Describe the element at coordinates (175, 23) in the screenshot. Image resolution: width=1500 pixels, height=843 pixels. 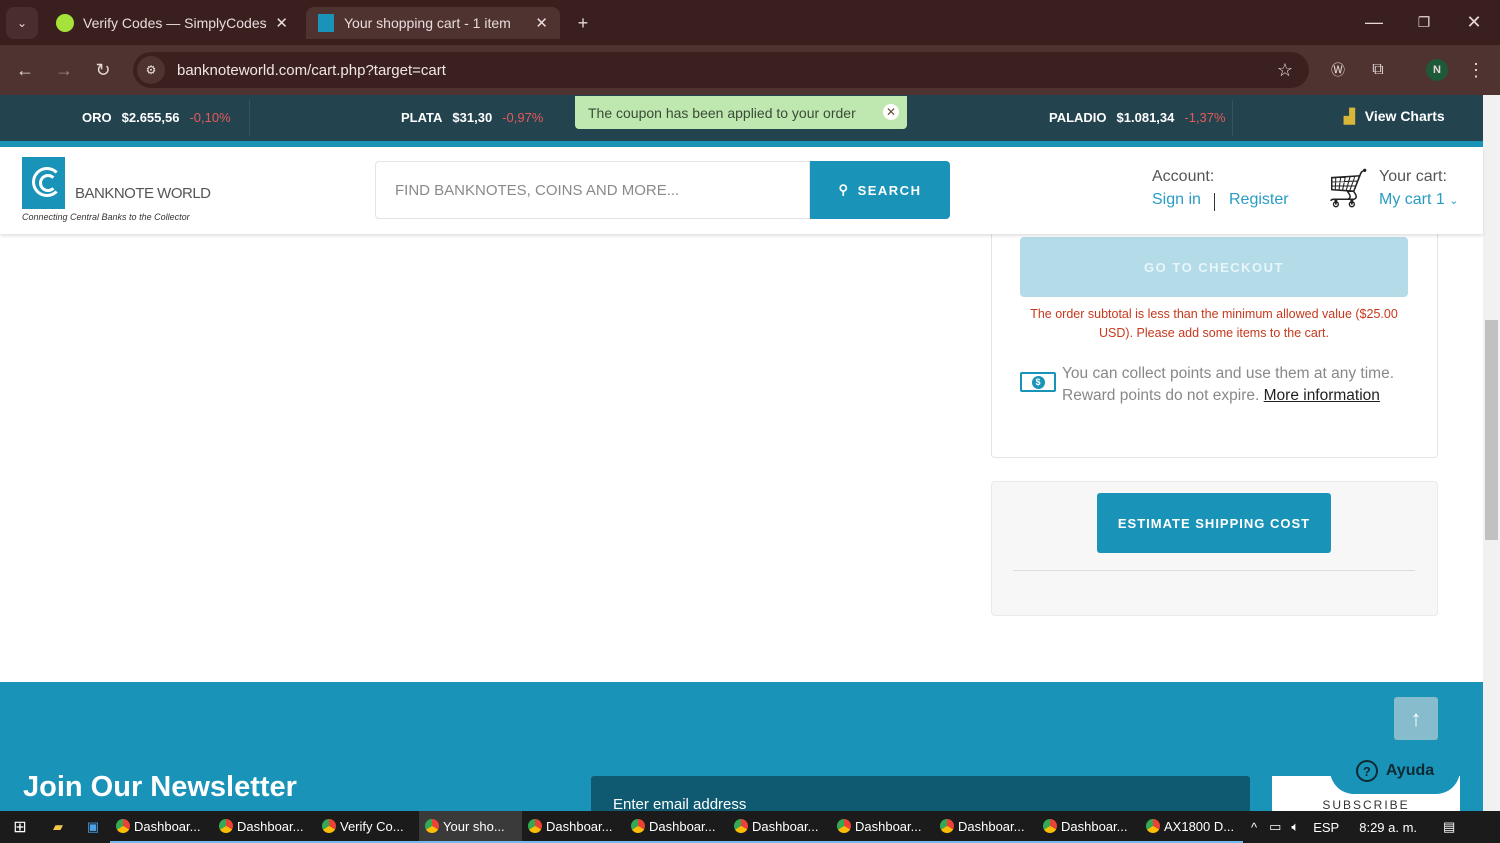
I see `tab-title: Verify Codes — SimplyCodes` at that location.